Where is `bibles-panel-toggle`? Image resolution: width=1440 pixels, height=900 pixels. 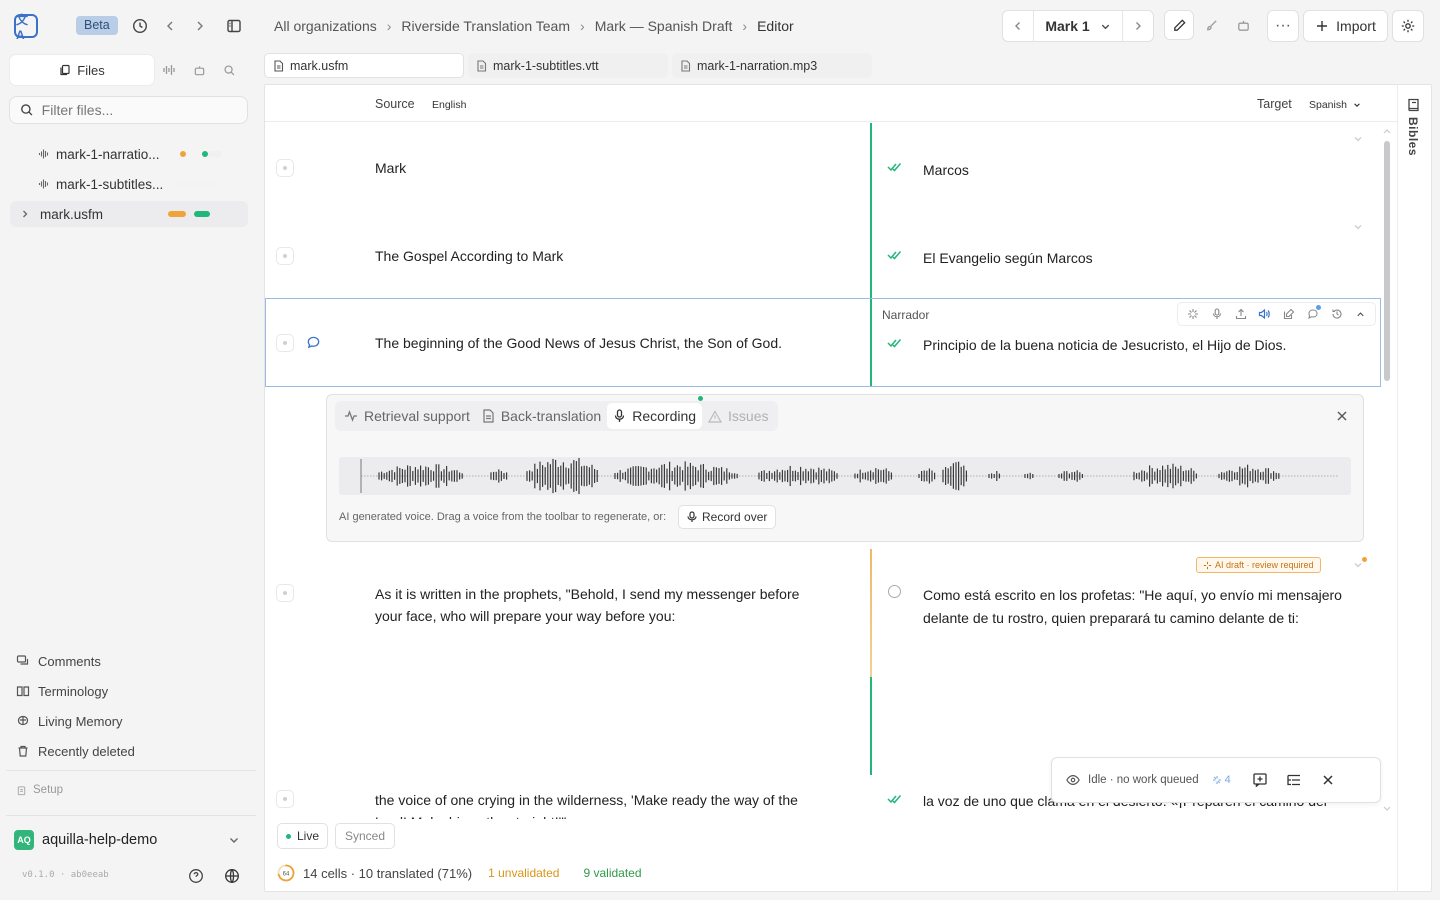
bibles-panel-toggle is located at coordinates (1414, 488).